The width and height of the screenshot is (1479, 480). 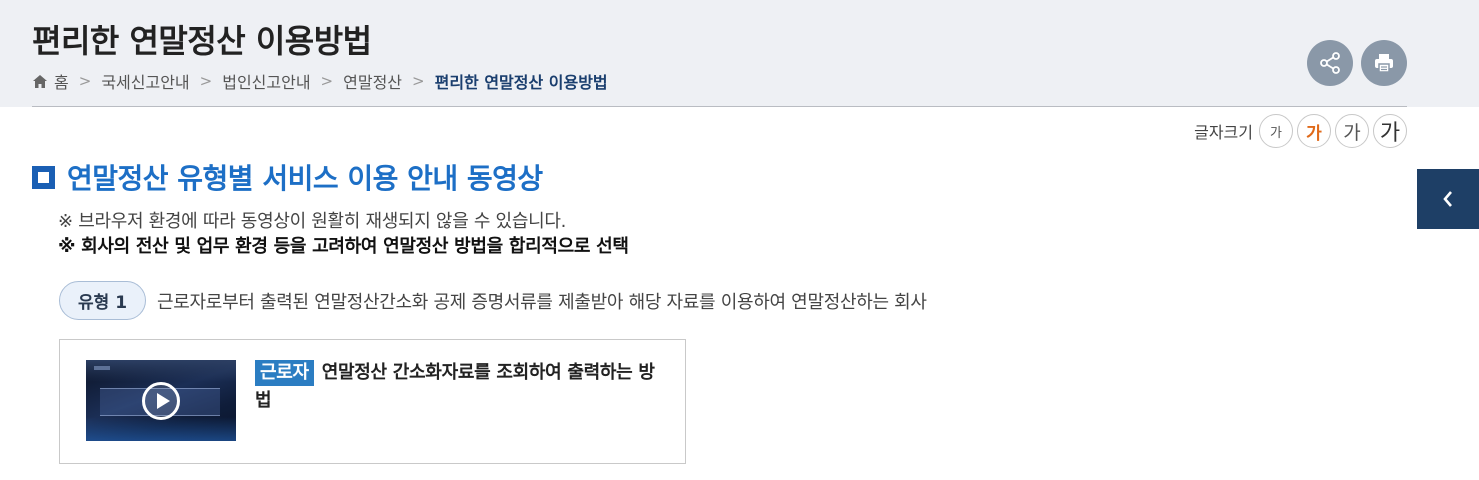 I want to click on bullet-square-icon, so click(x=43, y=177).